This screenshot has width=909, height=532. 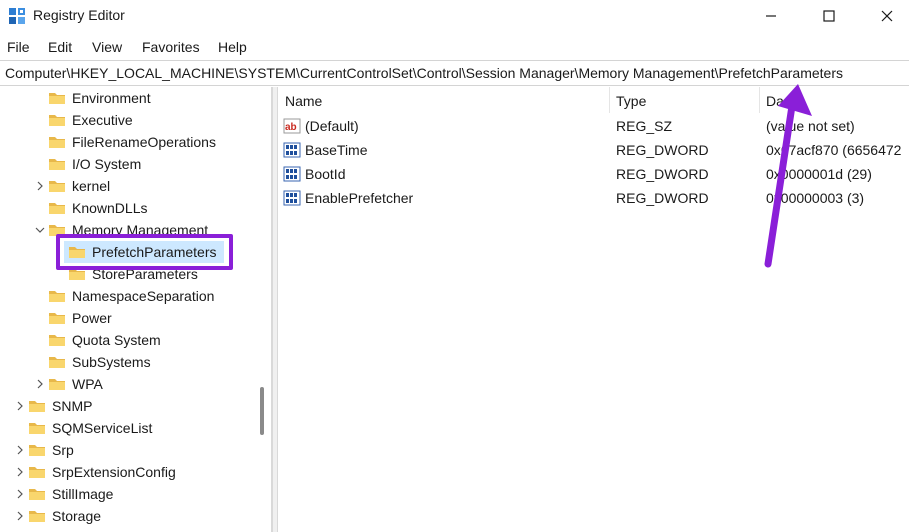 What do you see at coordinates (631, 101) in the screenshot?
I see `column-header-type-label: Type` at bounding box center [631, 101].